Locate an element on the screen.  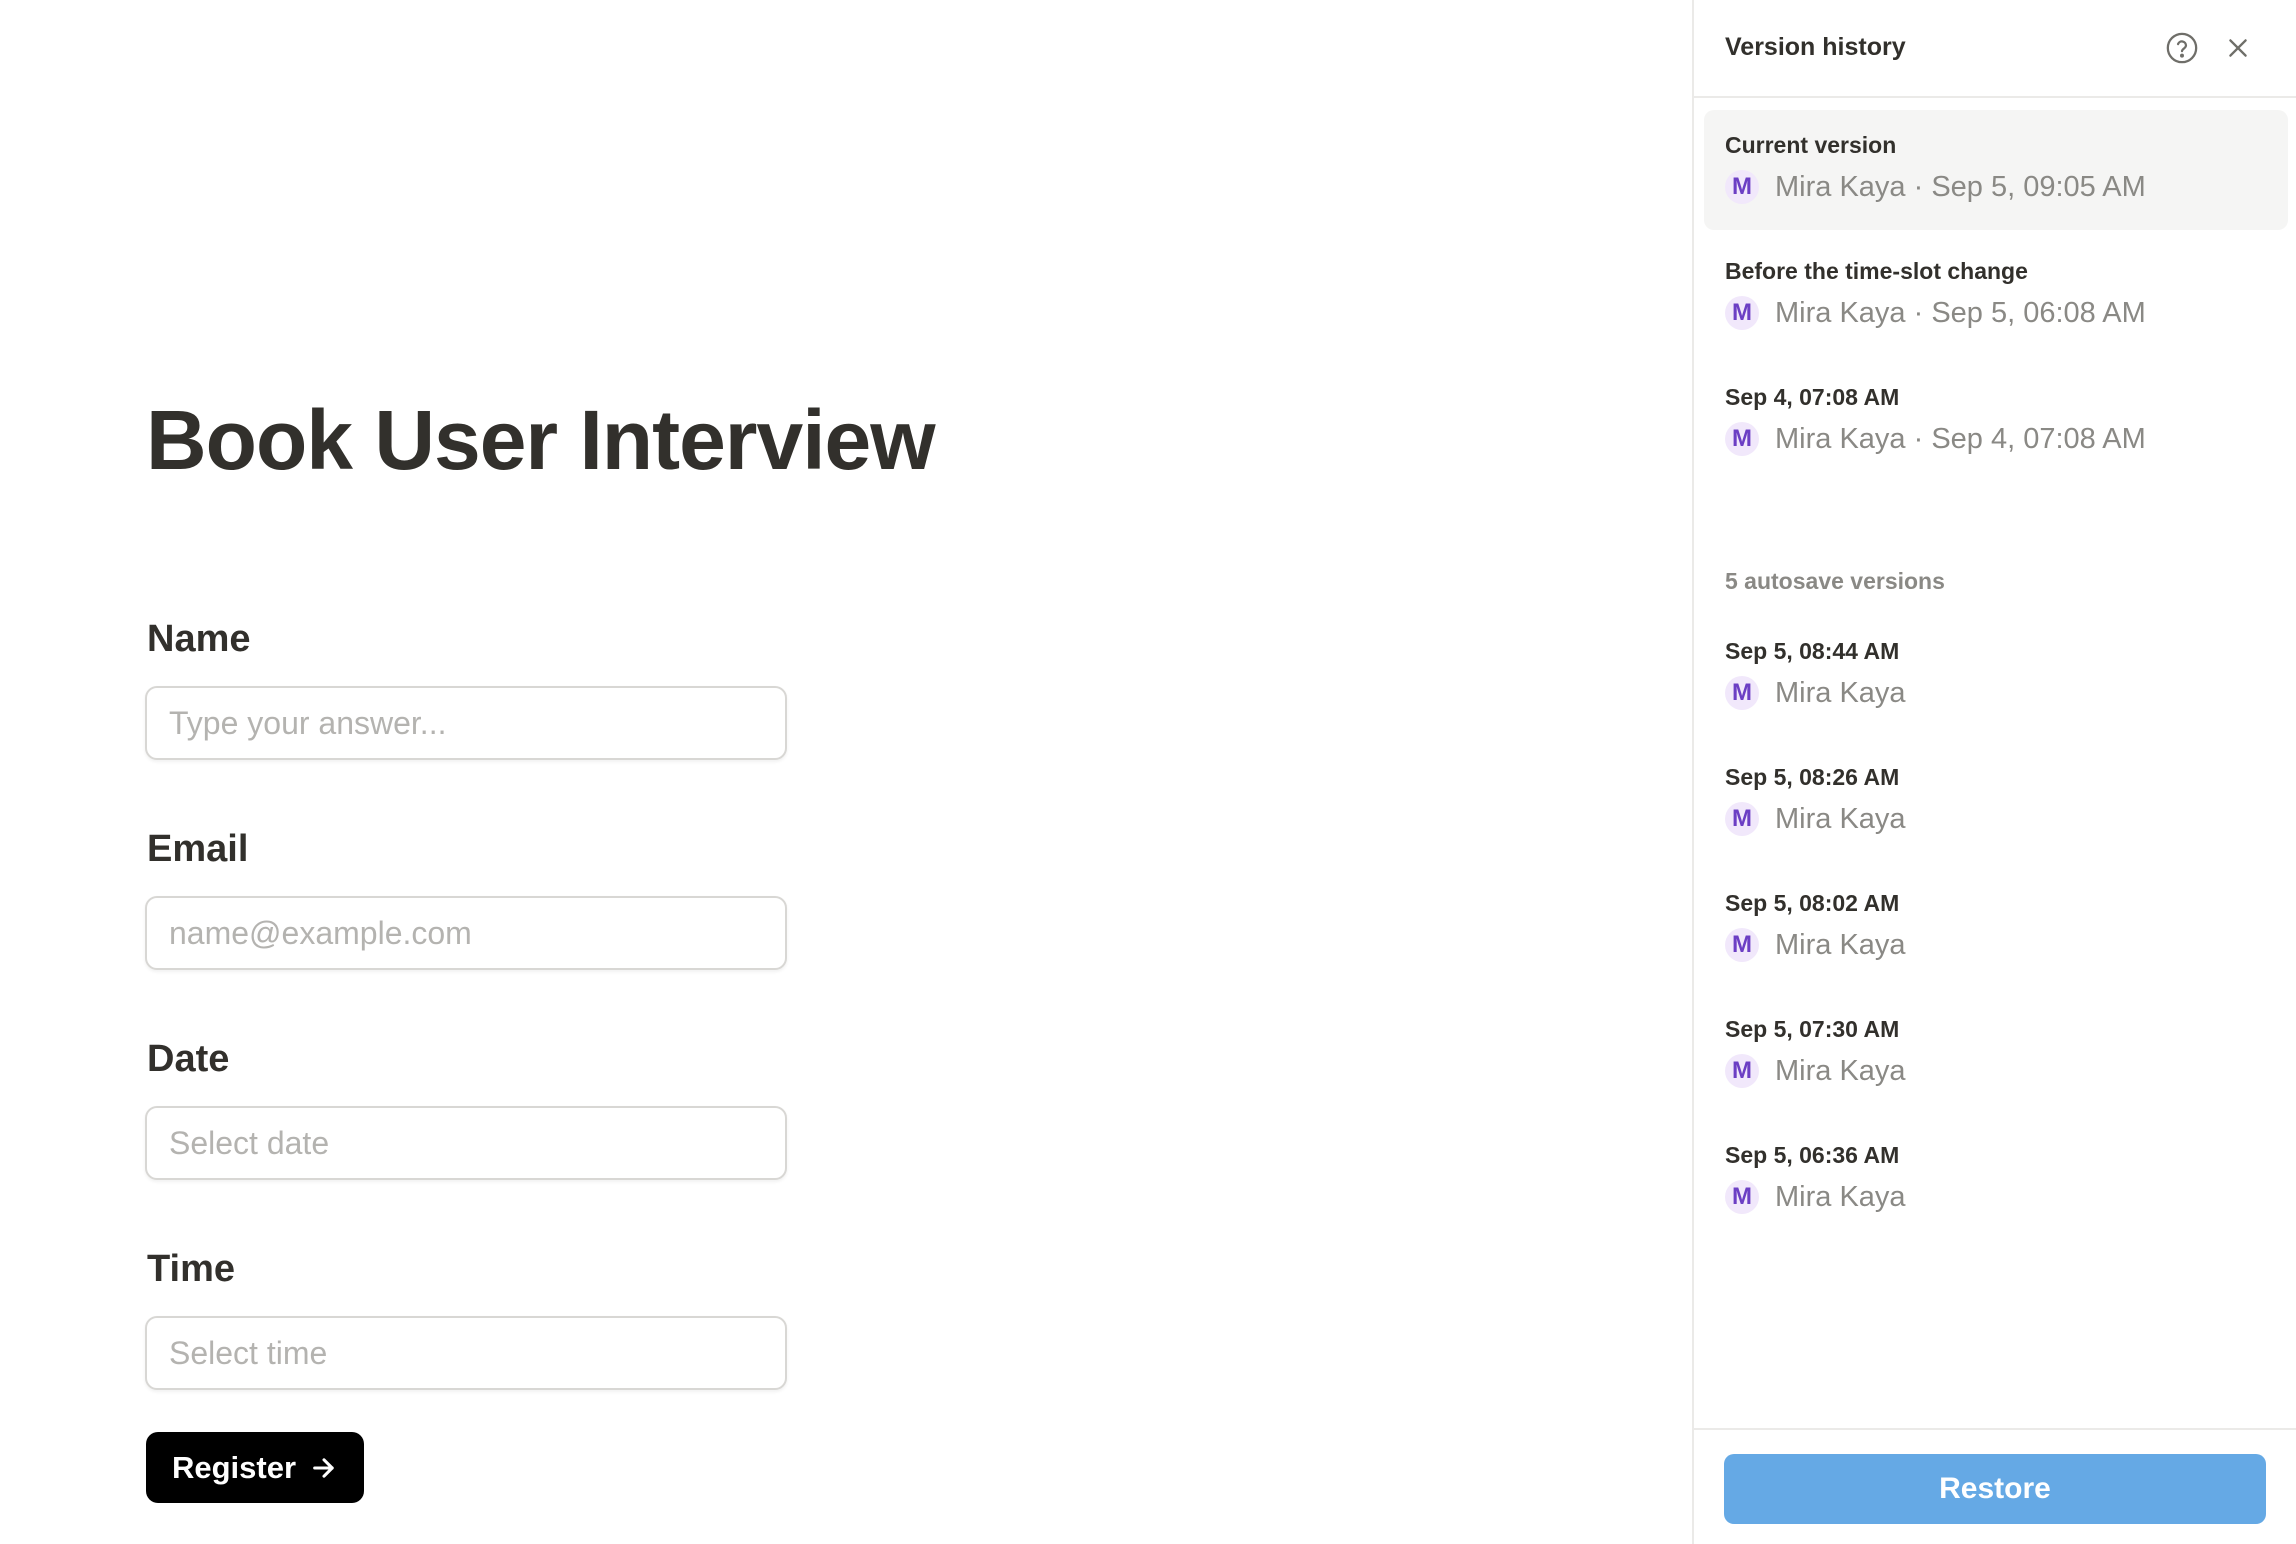
version-name: Sep 5, 07:30 AM is located at coordinates (1812, 1029).